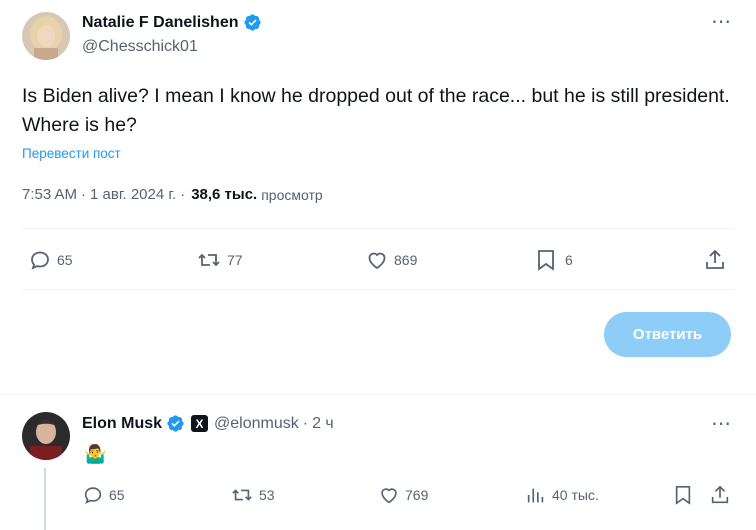  I want to click on view-label: просмотр, so click(292, 194).